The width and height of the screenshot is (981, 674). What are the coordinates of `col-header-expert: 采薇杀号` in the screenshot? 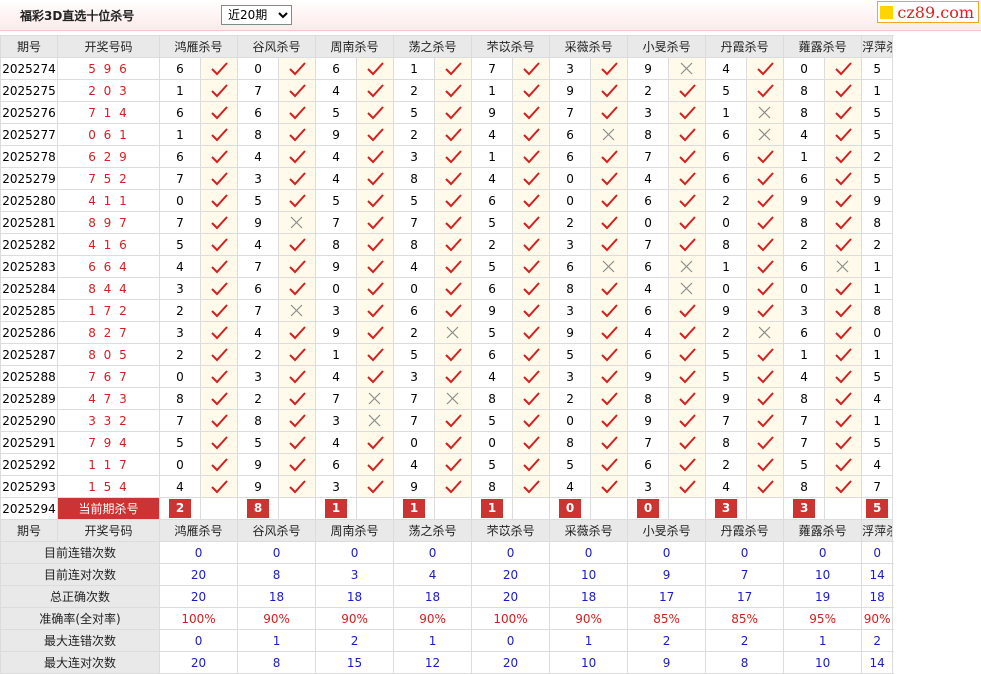 It's located at (589, 46).